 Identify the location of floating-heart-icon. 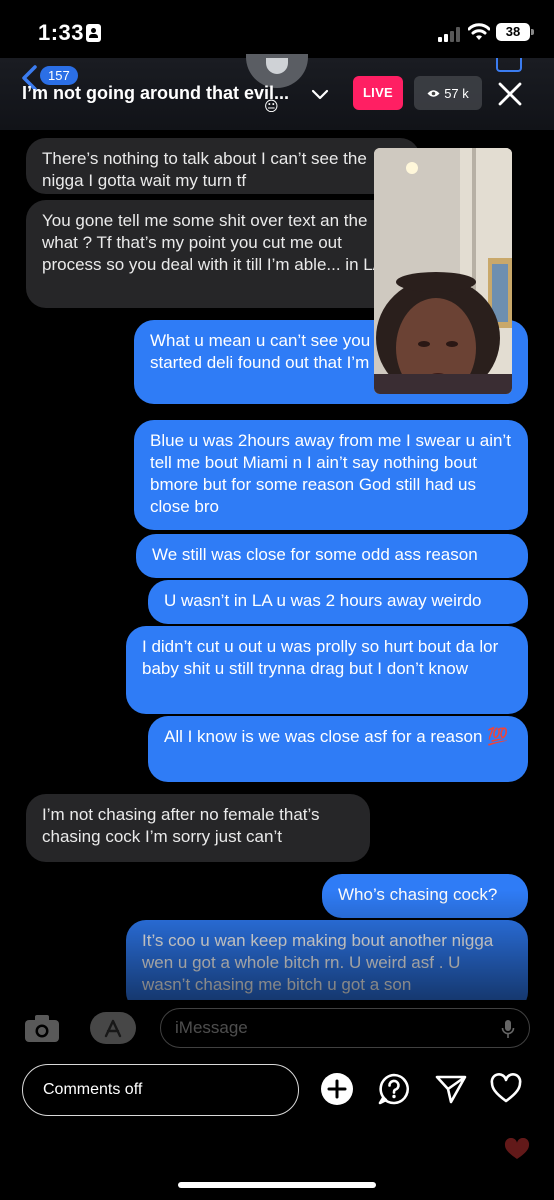
(517, 1148).